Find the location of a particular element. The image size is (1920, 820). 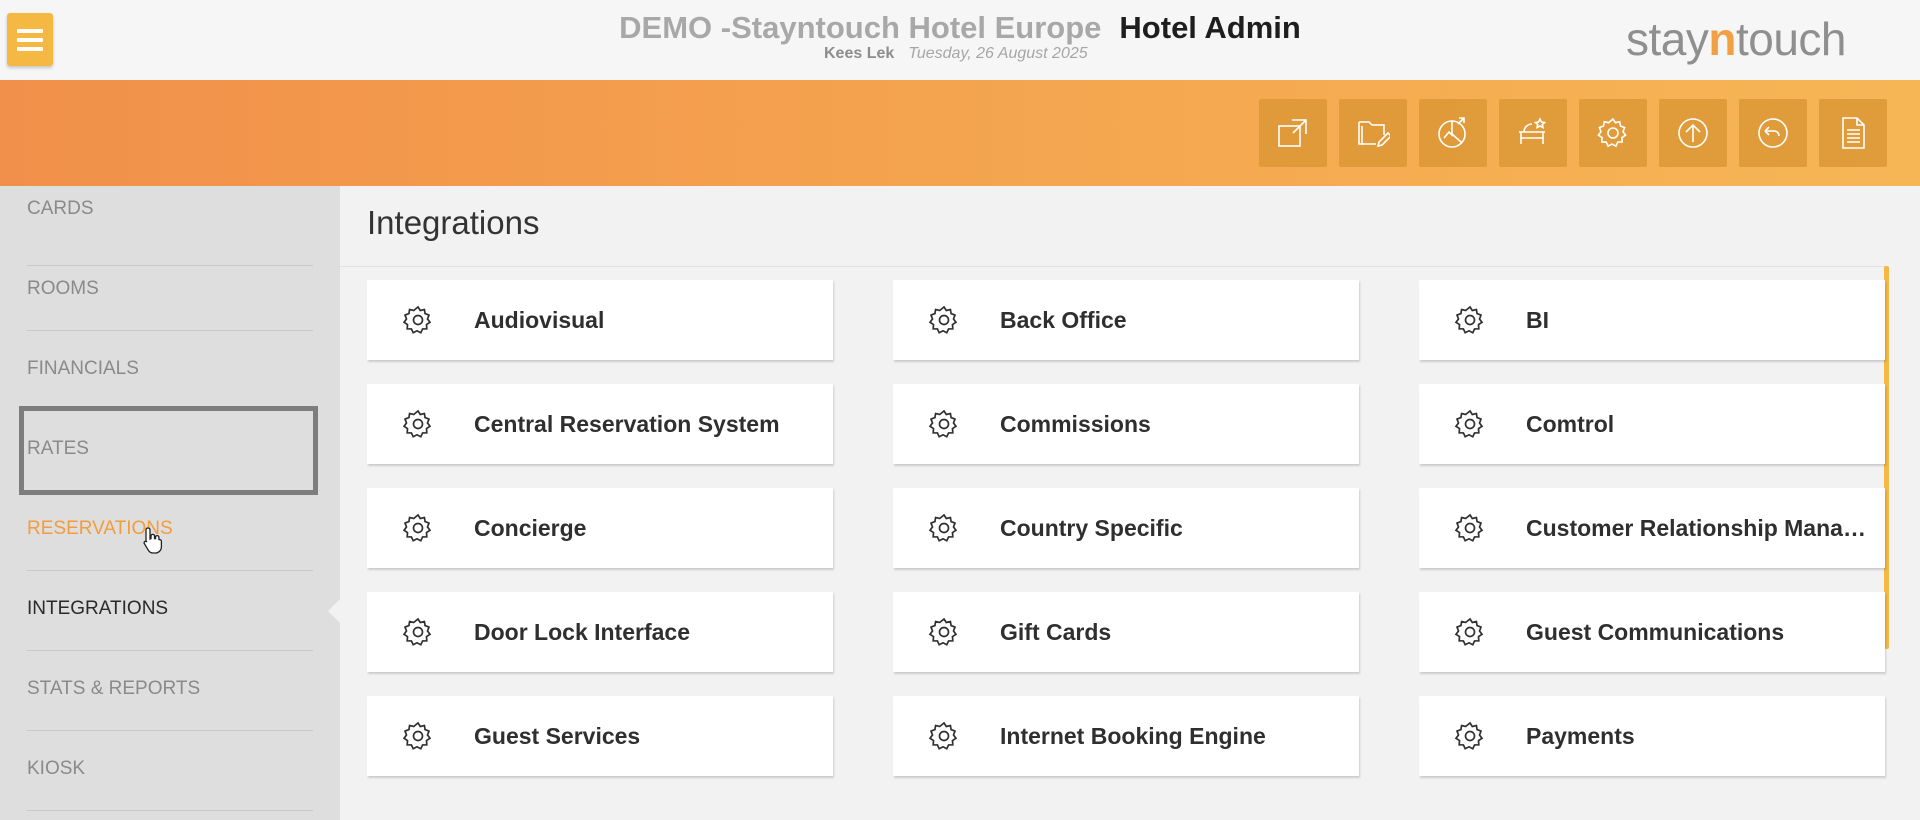

integration-card-label: Commissions is located at coordinates (1075, 424).